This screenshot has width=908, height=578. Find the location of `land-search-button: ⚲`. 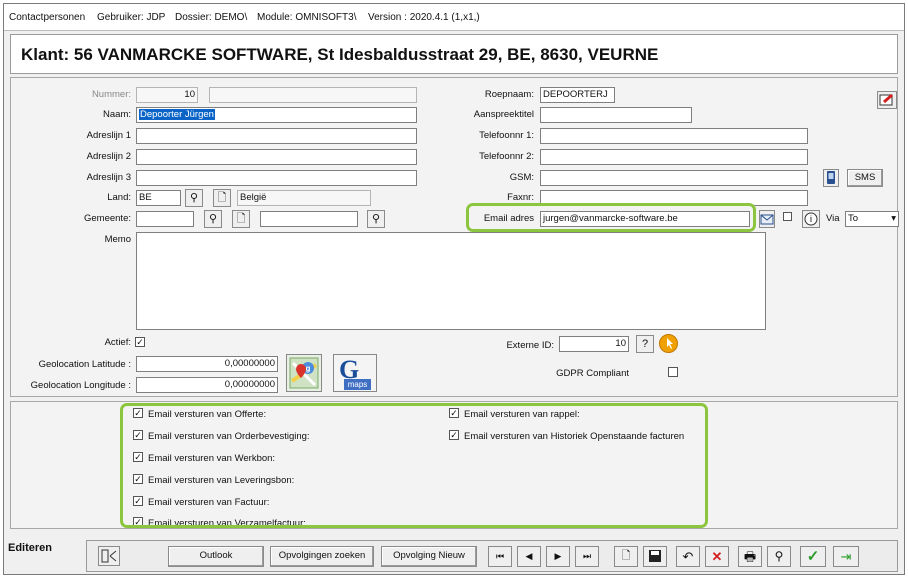

land-search-button: ⚲ is located at coordinates (194, 198).